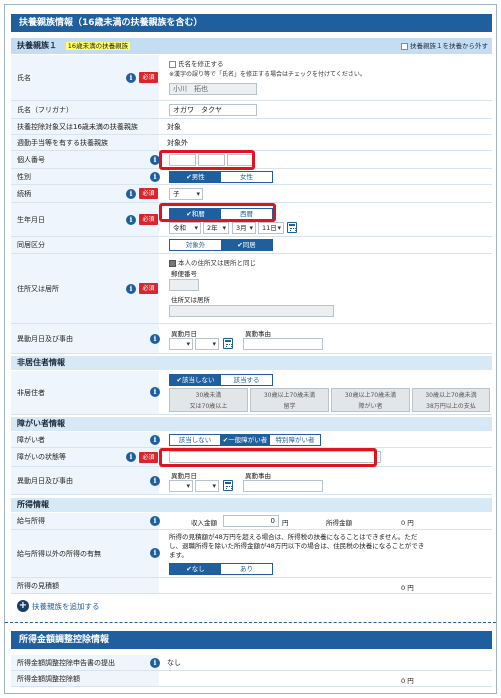  I want to click on name-input: 小川 拓也, so click(213, 89).